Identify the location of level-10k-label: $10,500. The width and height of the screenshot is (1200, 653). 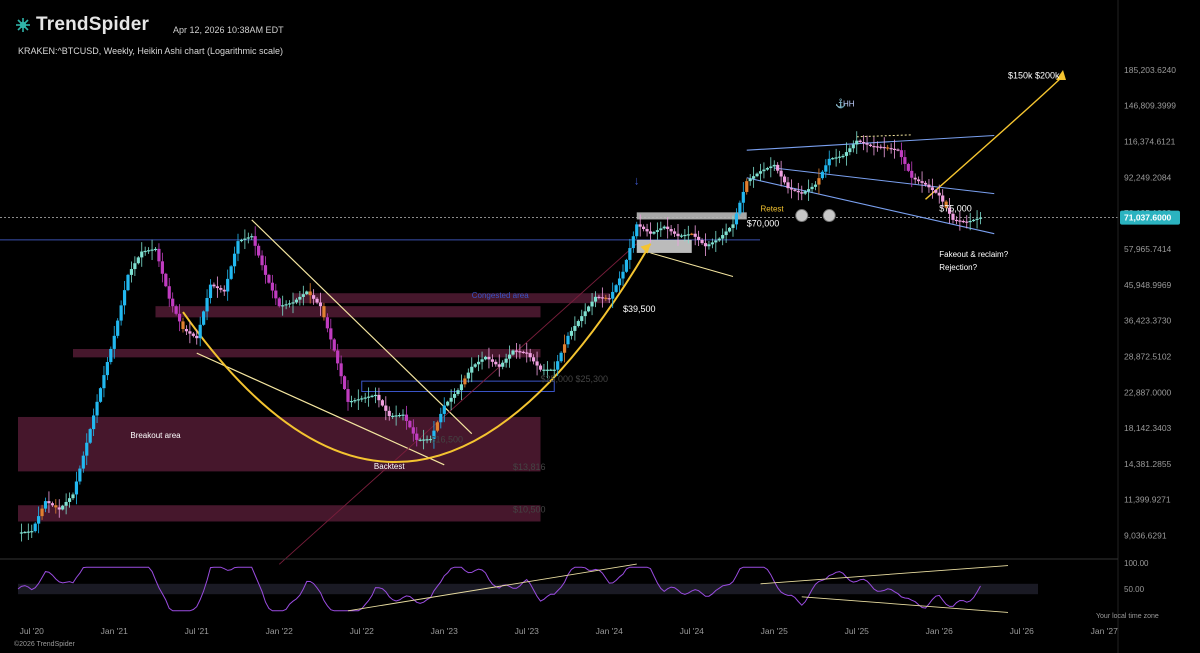
(529, 509).